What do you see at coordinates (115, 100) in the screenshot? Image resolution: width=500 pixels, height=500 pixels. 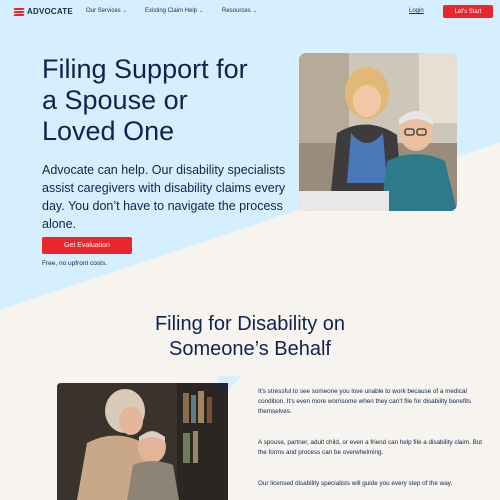 I see `hero-title-line: a Spouse or` at bounding box center [115, 100].